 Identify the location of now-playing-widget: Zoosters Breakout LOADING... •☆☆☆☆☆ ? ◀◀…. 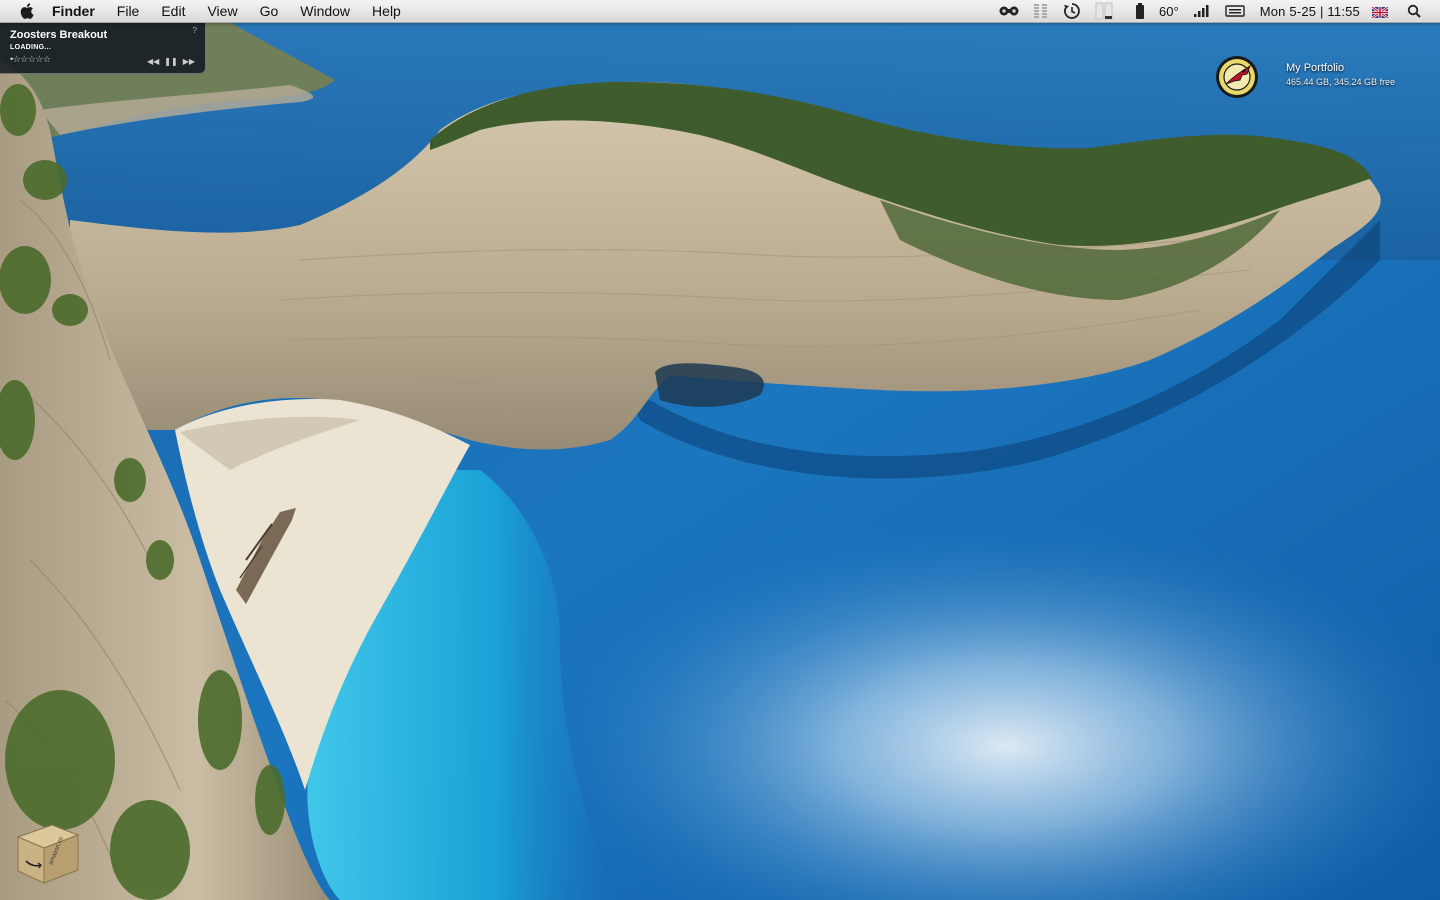
(103, 48).